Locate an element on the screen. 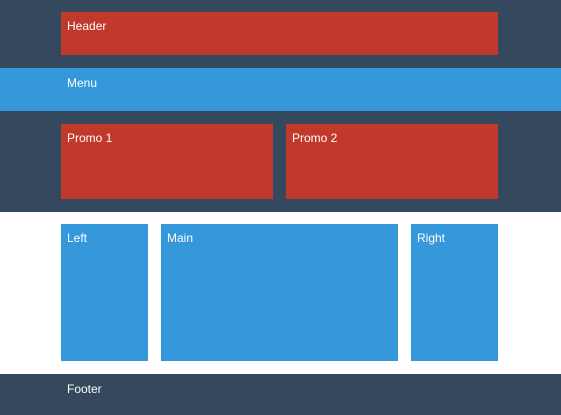 This screenshot has height=415, width=561. promo-1-box: Promo 1 is located at coordinates (167, 161).